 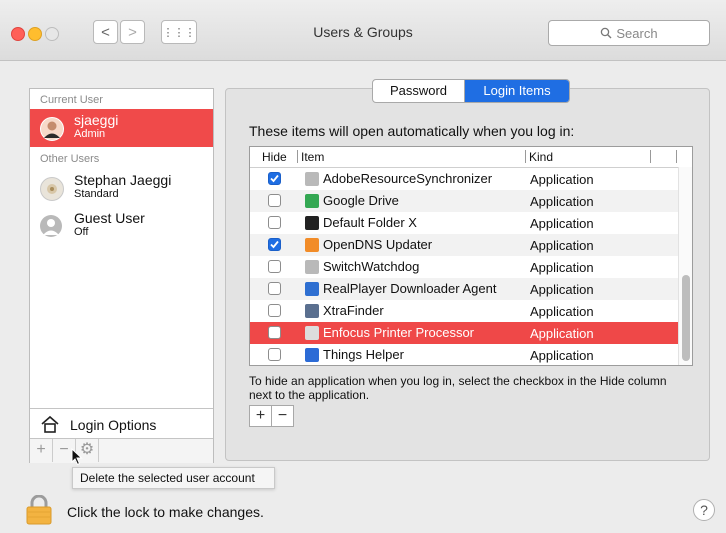 I want to click on table-row: Google Drive Application, so click(x=464, y=201).